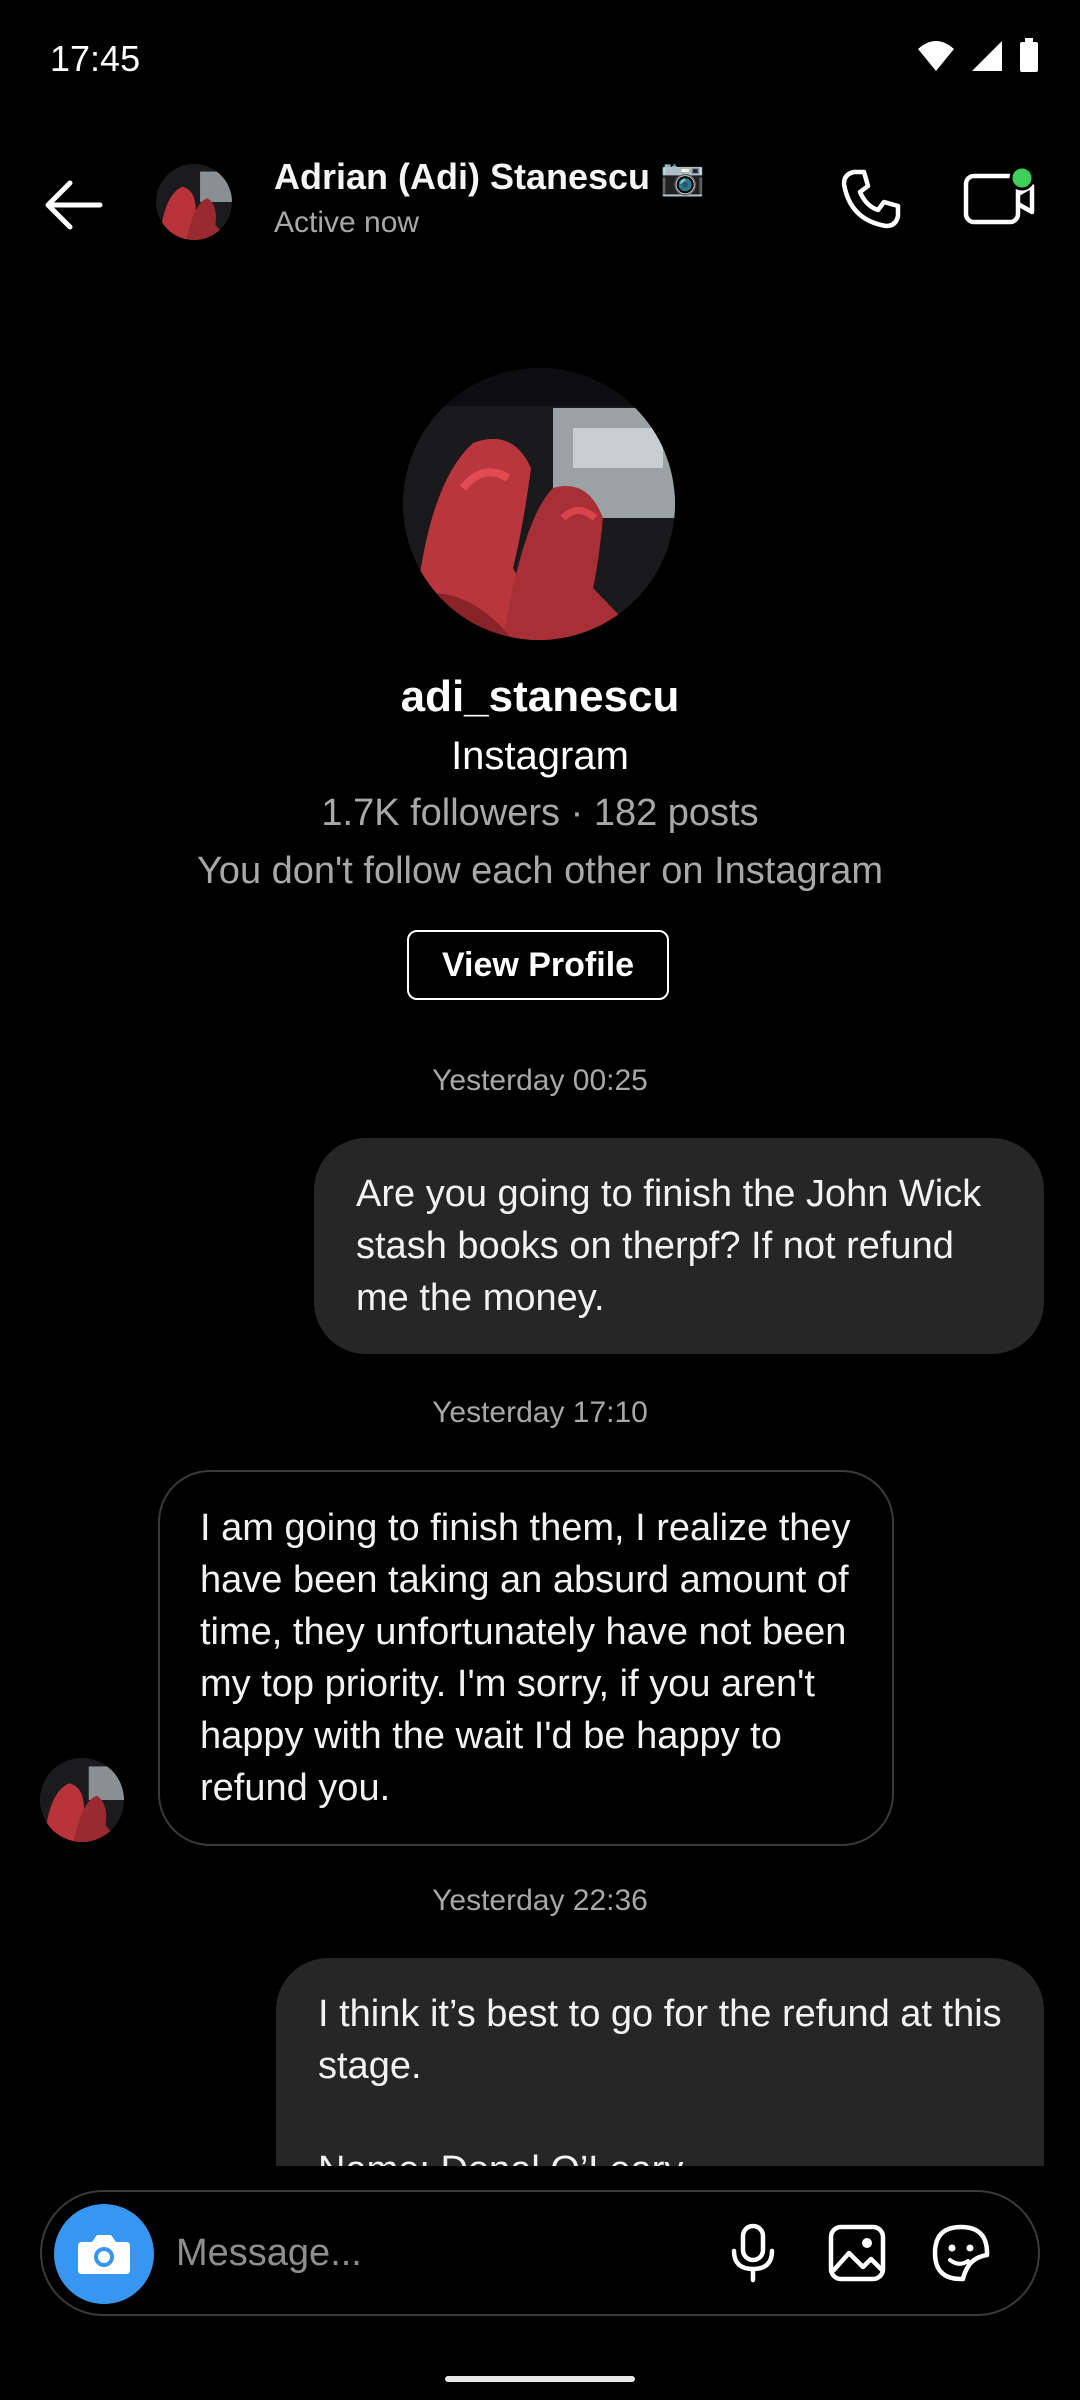  I want to click on header-avatar, so click(194, 202).